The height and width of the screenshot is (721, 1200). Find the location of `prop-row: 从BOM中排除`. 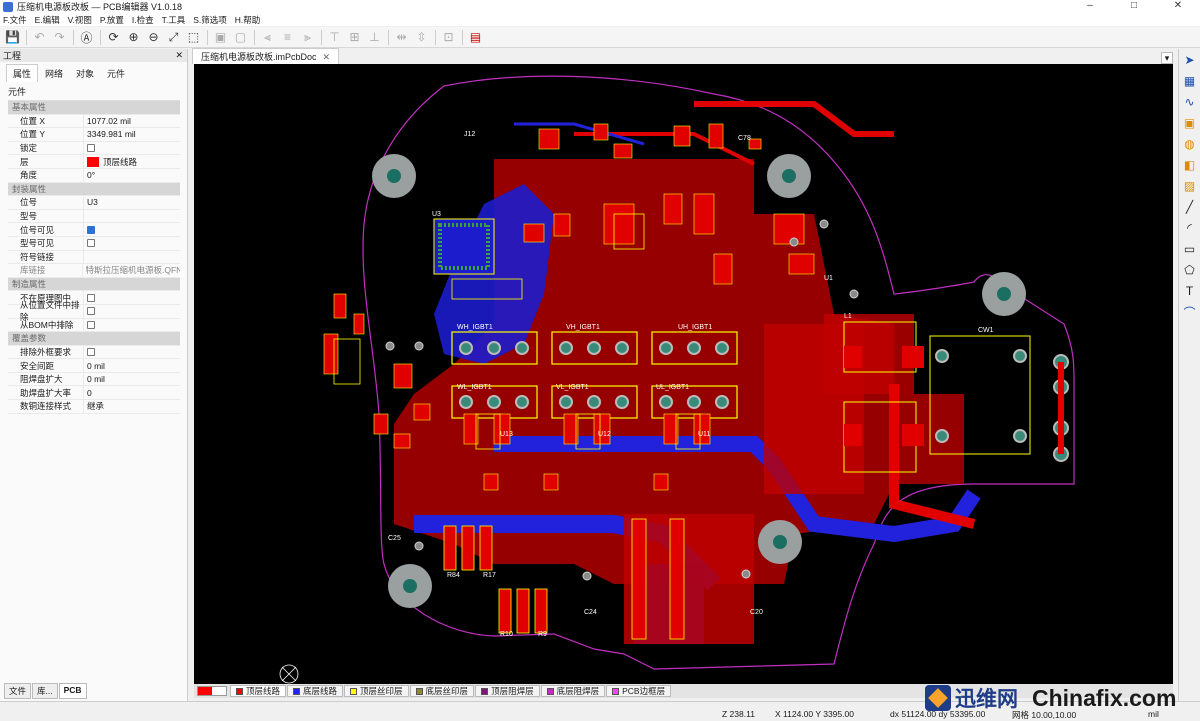

prop-row: 从BOM中排除 is located at coordinates (94, 325).